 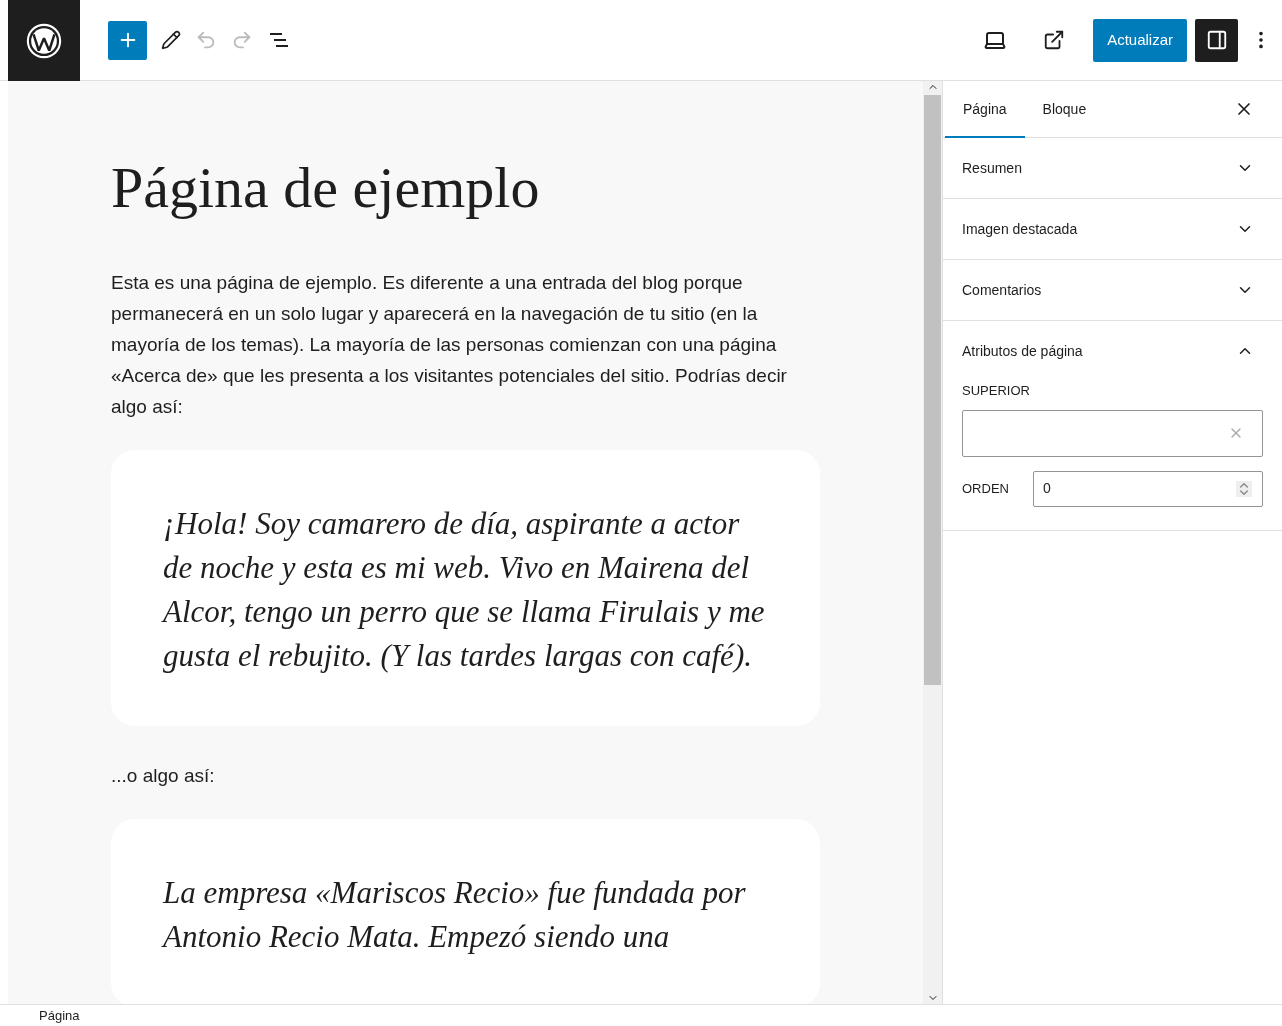 What do you see at coordinates (1112, 290) in the screenshot?
I see `panel-header: Comentarios` at bounding box center [1112, 290].